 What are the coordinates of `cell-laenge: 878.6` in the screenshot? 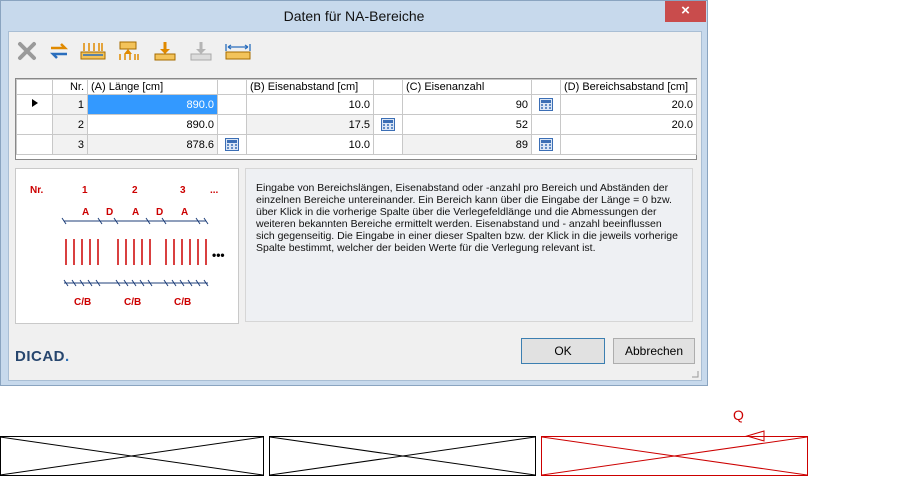 It's located at (152, 144).